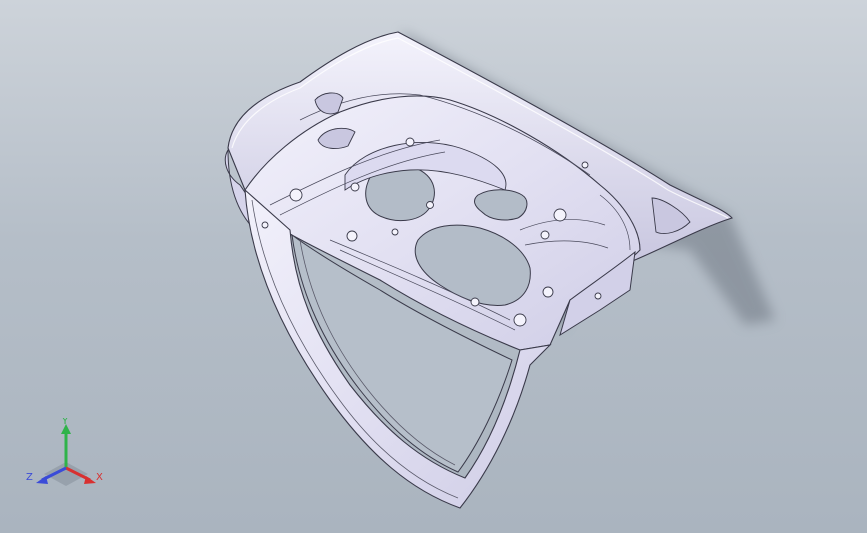  I want to click on y-axis-label: Y, so click(65, 422).